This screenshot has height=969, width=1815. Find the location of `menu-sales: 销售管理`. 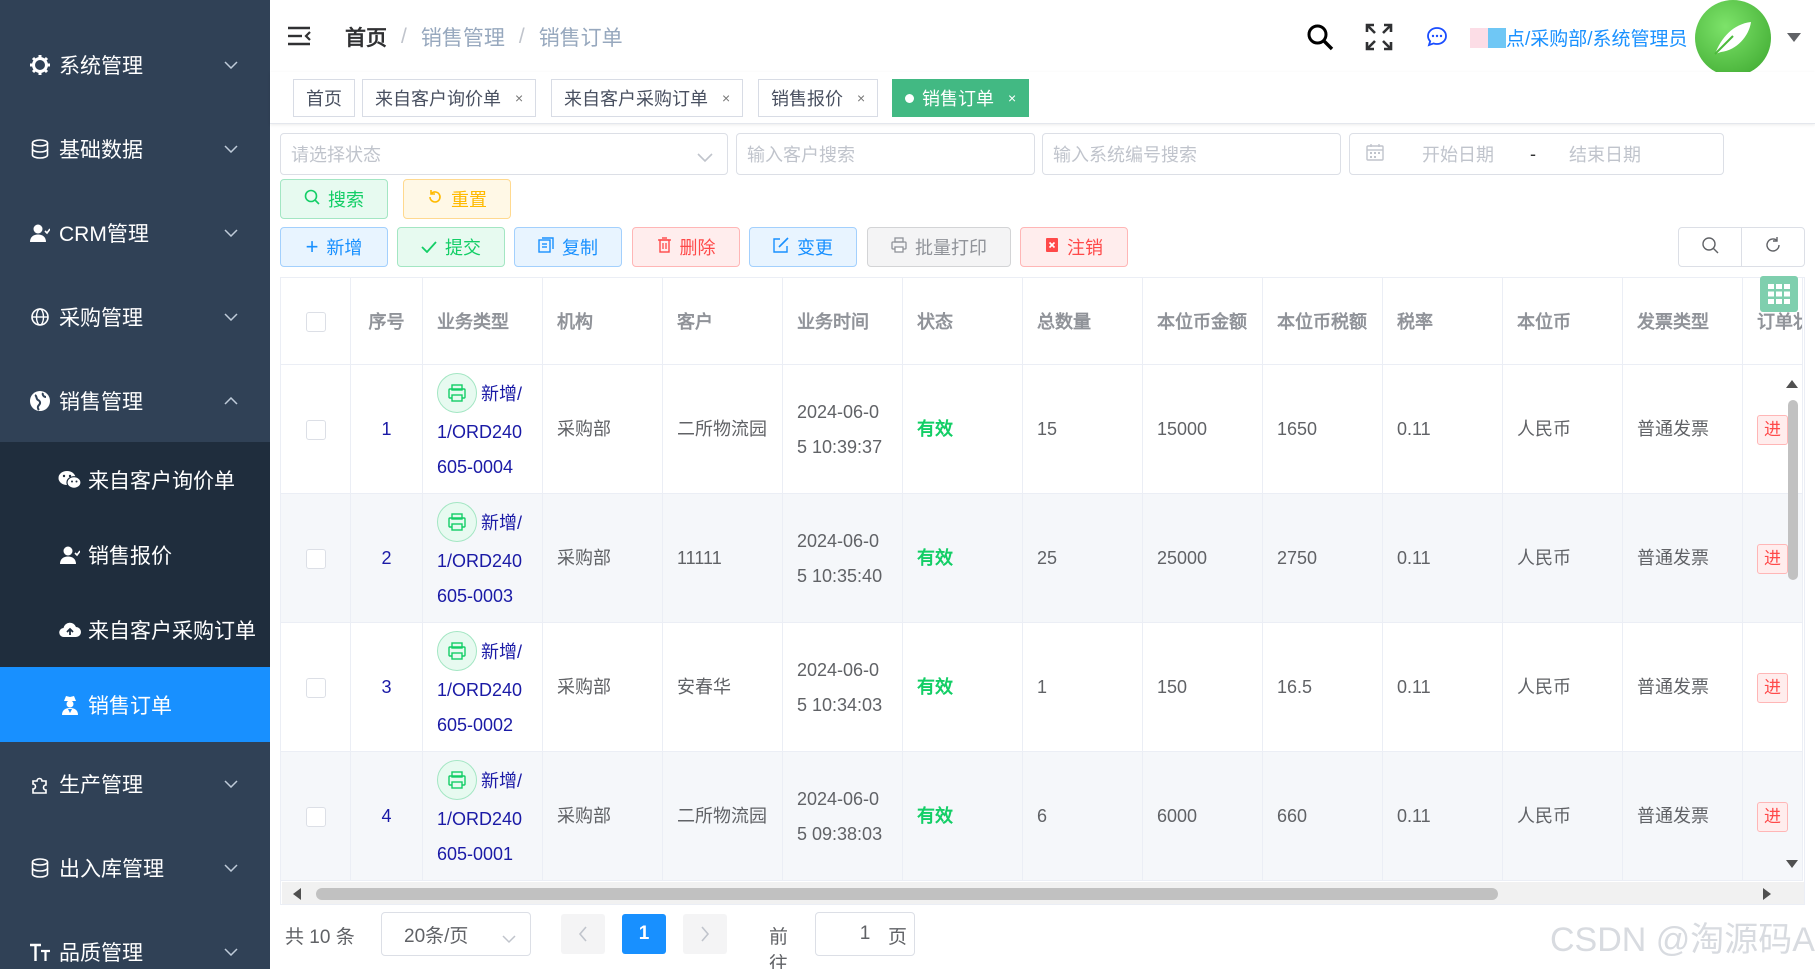

menu-sales: 销售管理 is located at coordinates (135, 401).